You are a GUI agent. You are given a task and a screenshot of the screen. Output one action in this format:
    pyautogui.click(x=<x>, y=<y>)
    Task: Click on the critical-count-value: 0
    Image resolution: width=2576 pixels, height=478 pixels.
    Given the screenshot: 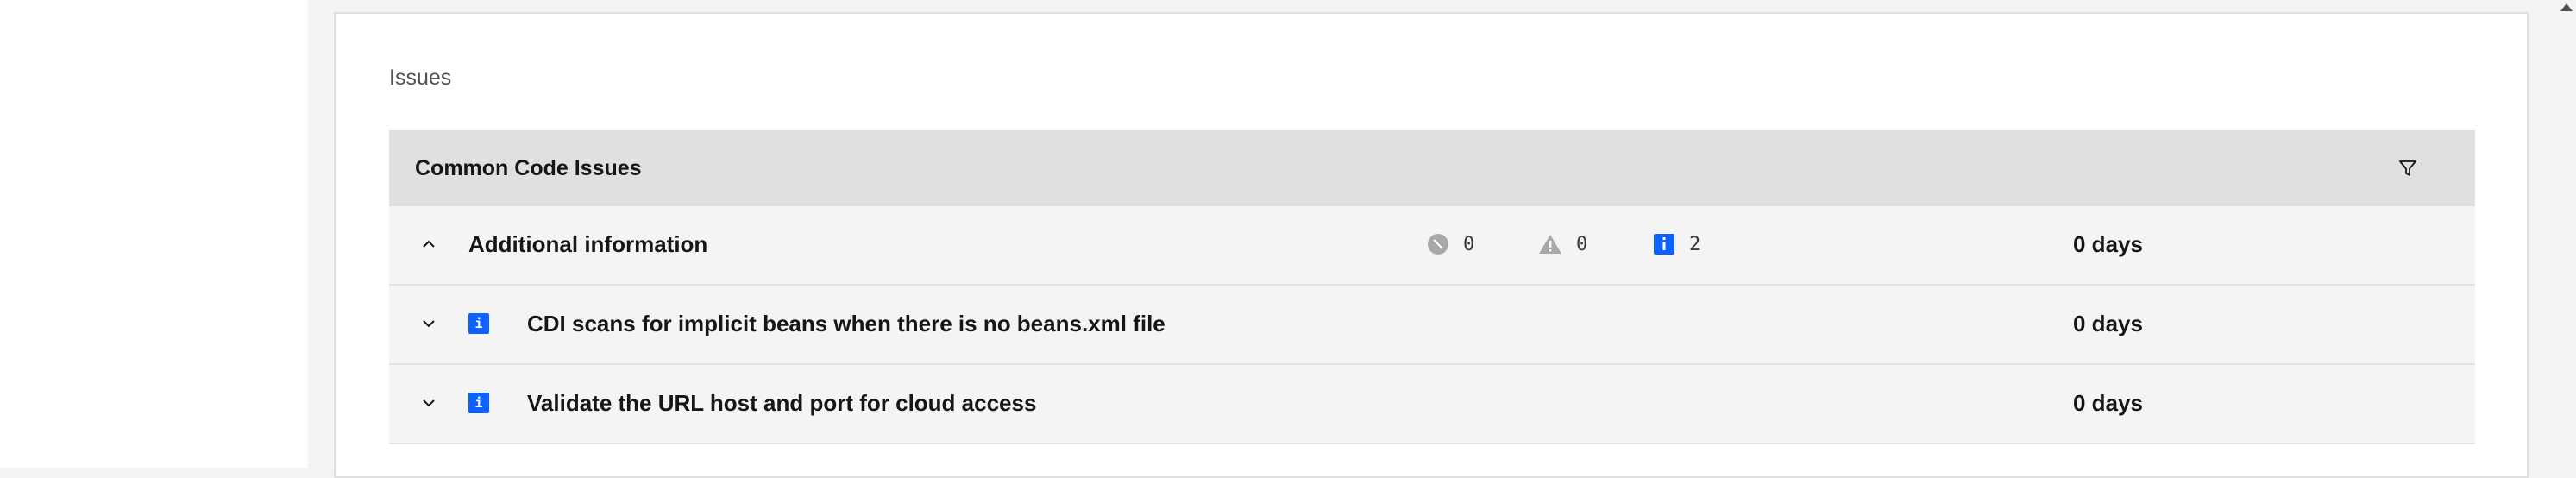 What is the action you would take?
    pyautogui.click(x=1469, y=244)
    